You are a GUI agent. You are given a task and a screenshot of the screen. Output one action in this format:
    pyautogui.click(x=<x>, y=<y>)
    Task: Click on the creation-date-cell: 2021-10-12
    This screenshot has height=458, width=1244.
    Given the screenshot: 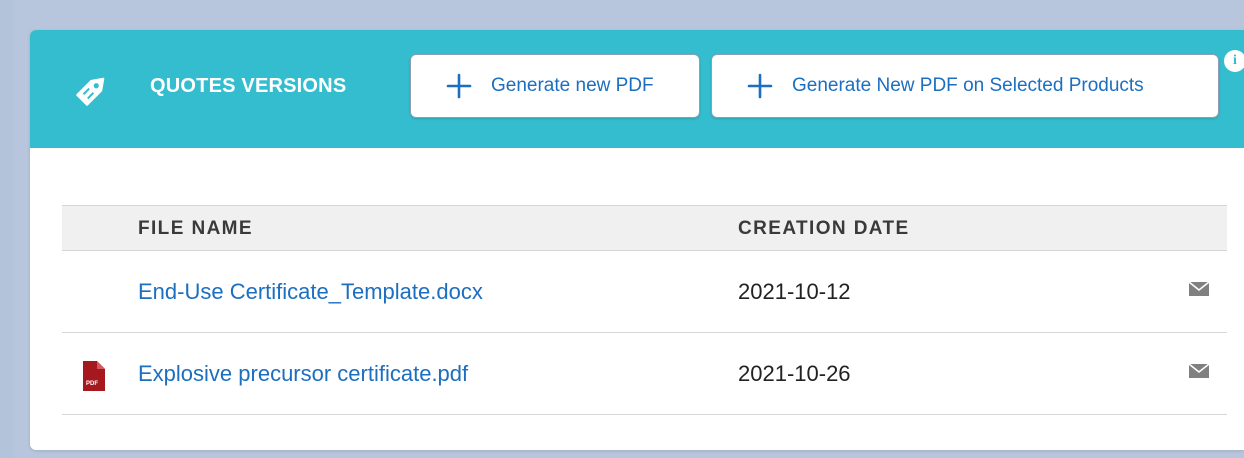 What is the action you would take?
    pyautogui.click(x=794, y=291)
    